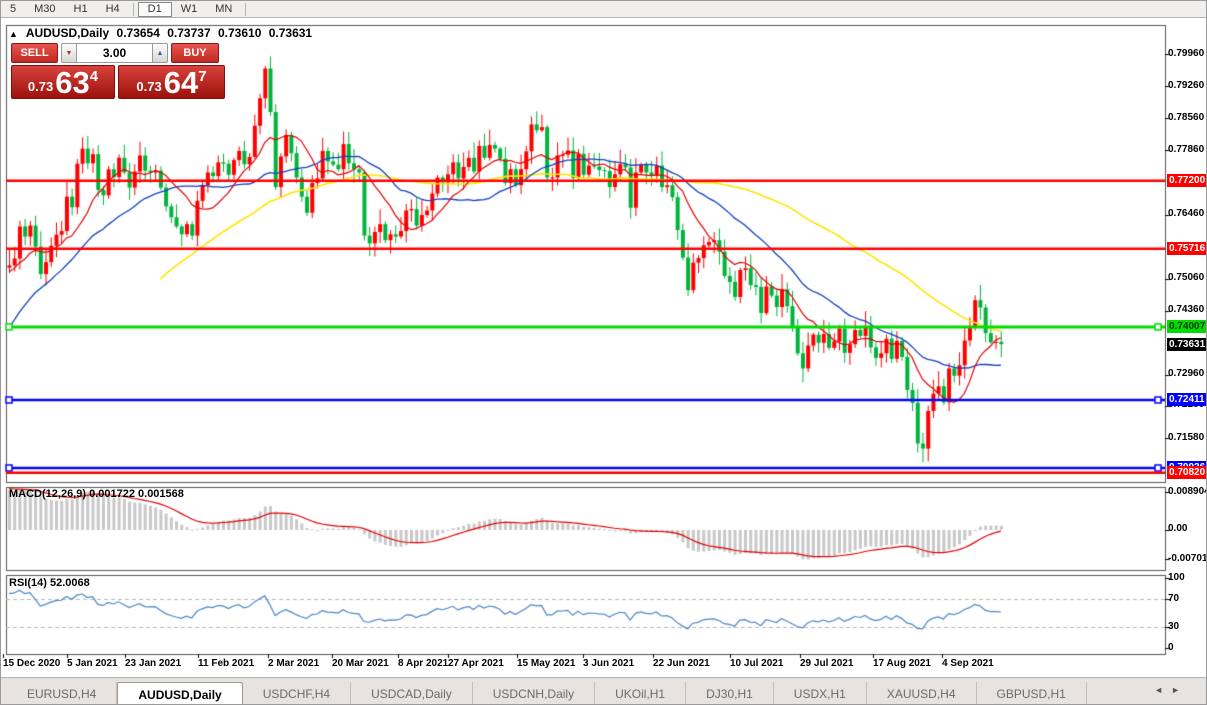  I want to click on date-tick-label: 4 Sep 2021, so click(968, 663).